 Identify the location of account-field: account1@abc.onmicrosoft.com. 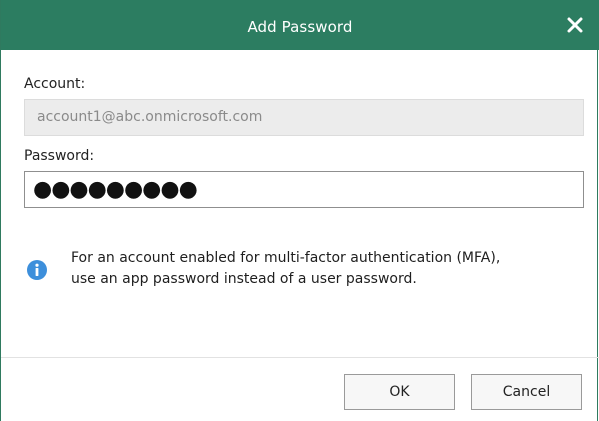
(304, 117).